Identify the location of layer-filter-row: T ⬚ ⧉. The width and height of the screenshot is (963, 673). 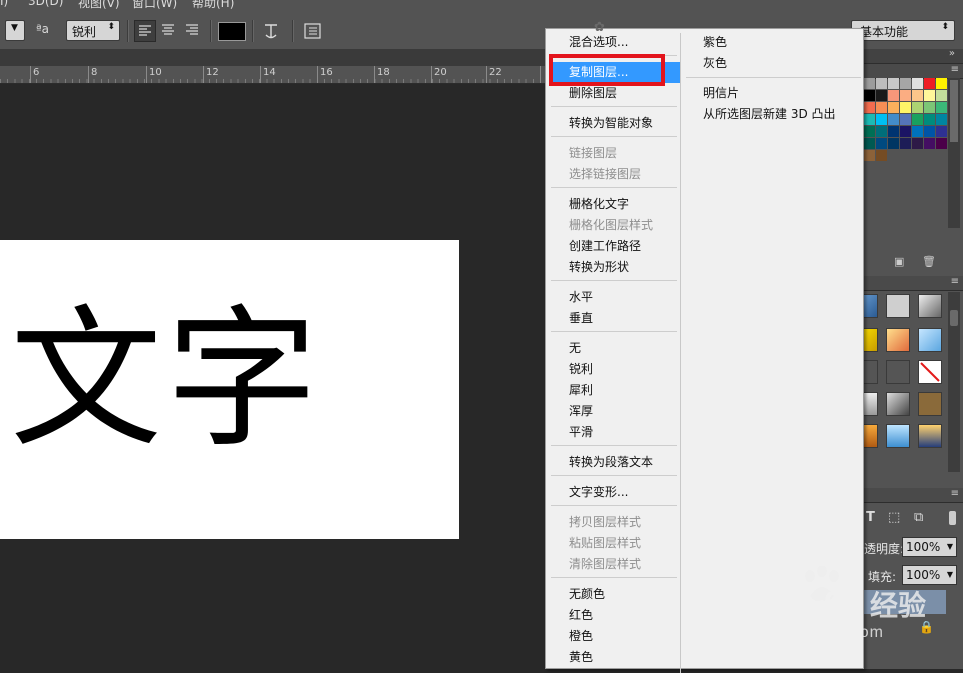
(913, 519).